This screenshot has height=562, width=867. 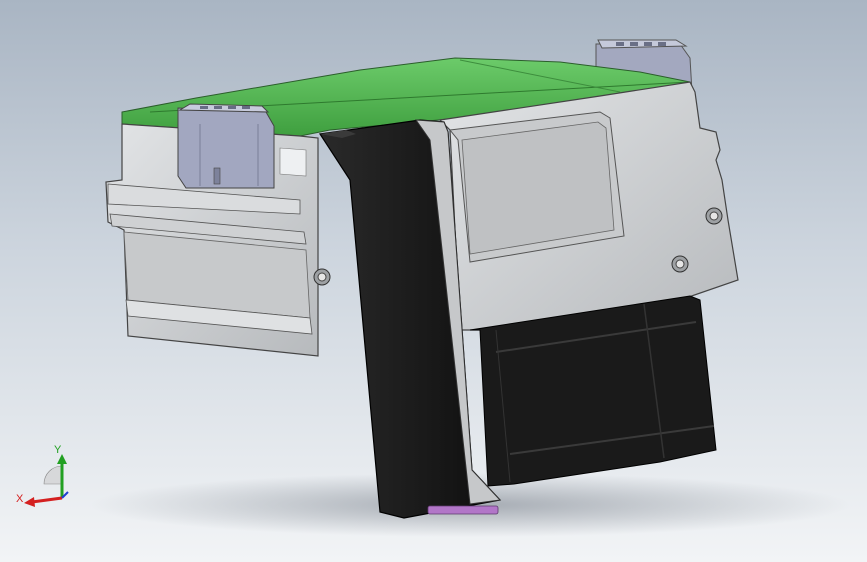 I want to click on y-axis-label: Y, so click(x=58, y=450).